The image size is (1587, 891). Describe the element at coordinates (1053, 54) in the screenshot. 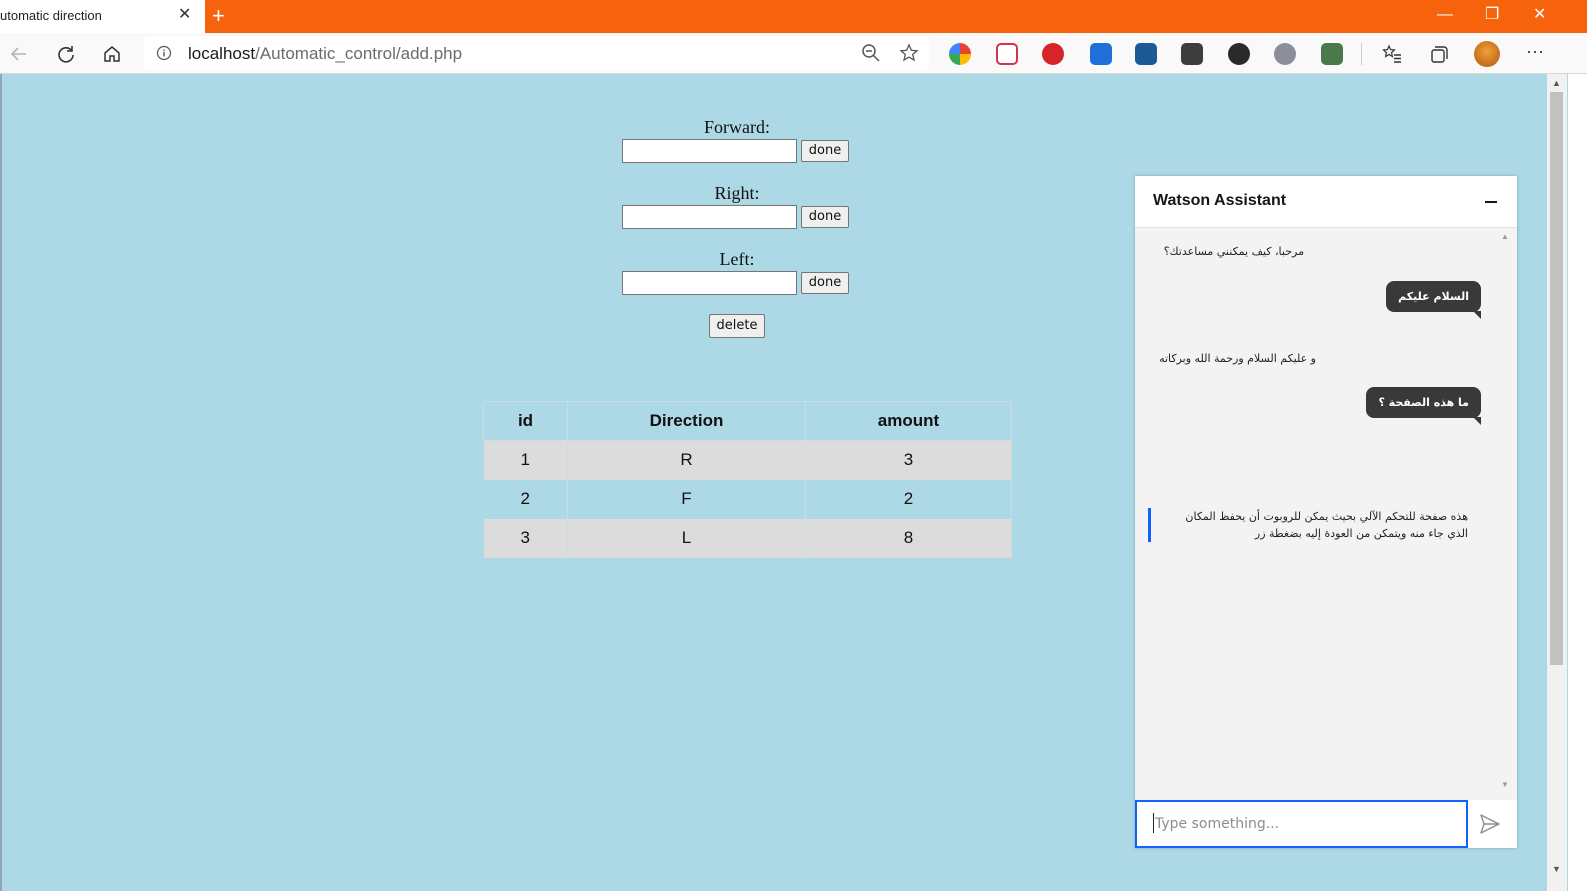

I see `adblock-icon` at that location.